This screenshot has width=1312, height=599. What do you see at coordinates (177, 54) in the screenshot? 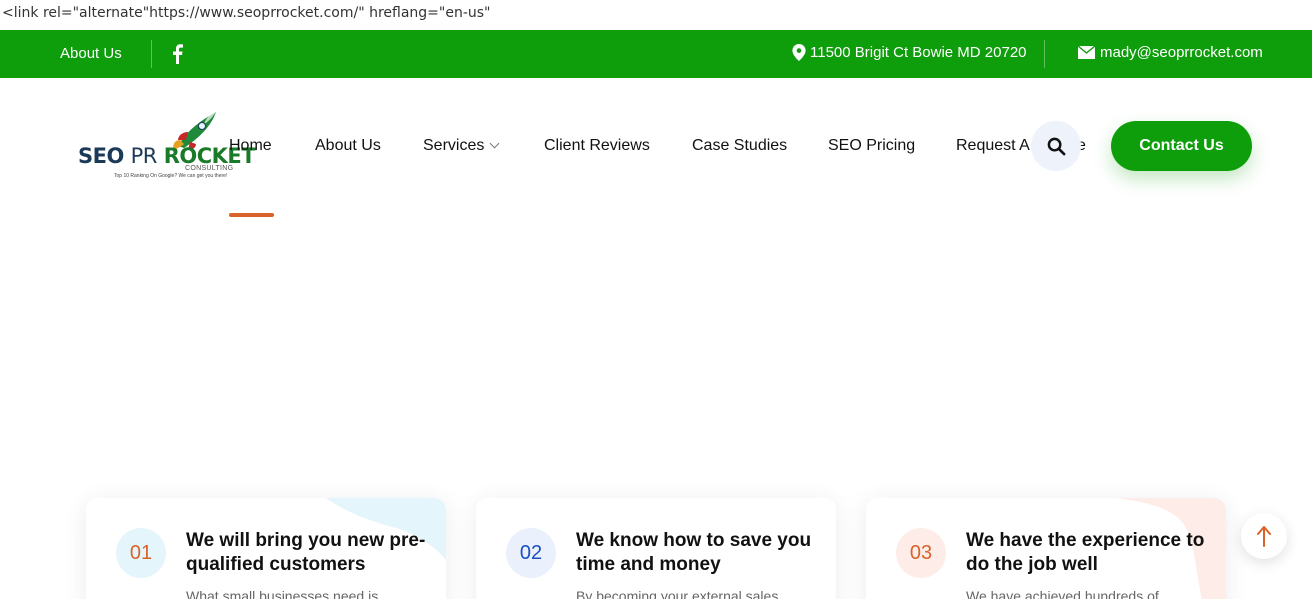
I see `facebook-icon` at bounding box center [177, 54].